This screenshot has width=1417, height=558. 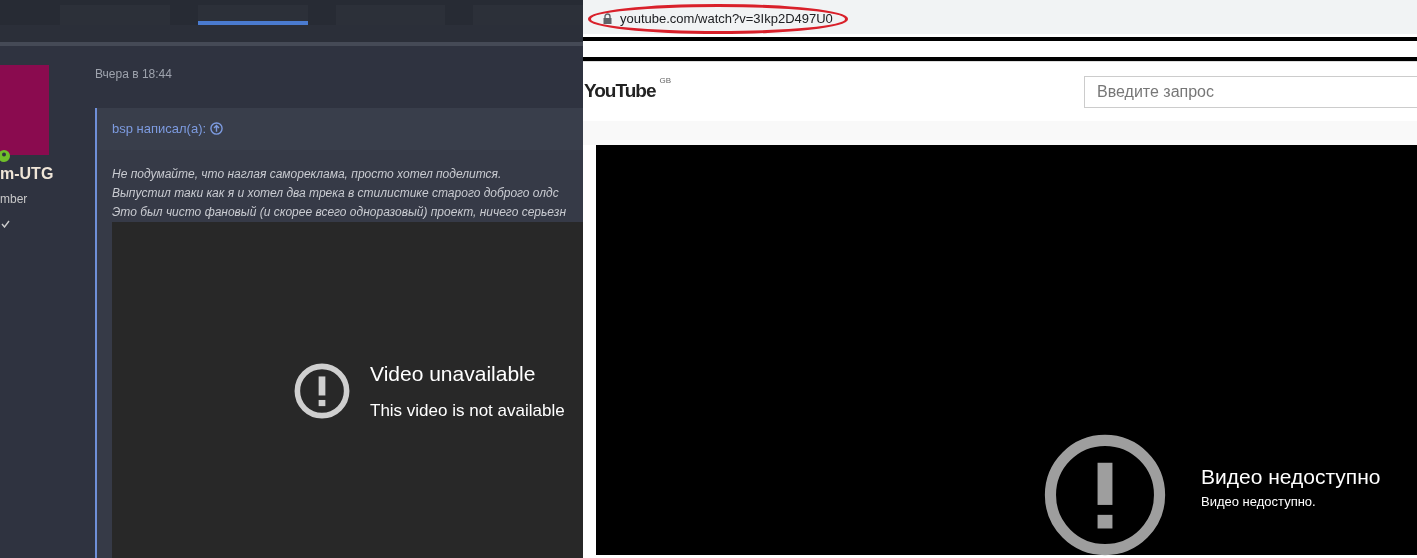 I want to click on video-error-message: Видео недоступно., so click(x=1259, y=502).